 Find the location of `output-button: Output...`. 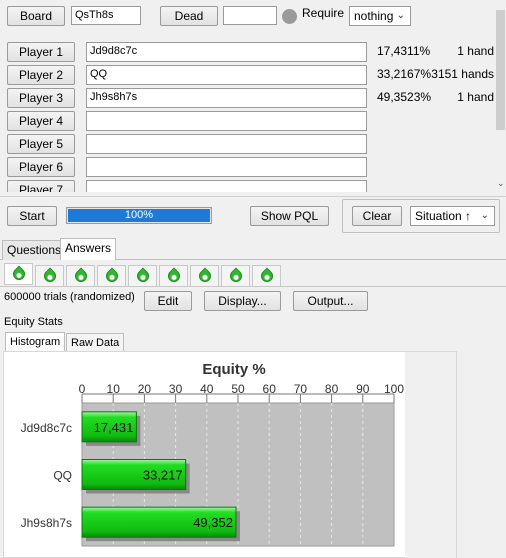

output-button: Output... is located at coordinates (330, 301).